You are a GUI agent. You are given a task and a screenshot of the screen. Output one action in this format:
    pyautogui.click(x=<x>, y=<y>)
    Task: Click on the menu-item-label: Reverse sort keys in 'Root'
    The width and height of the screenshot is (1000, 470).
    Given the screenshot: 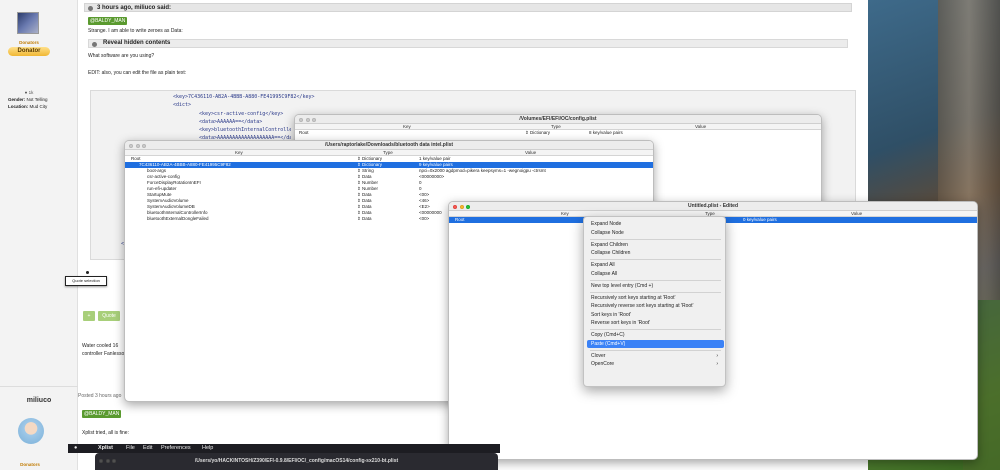 What is the action you would take?
    pyautogui.click(x=621, y=323)
    